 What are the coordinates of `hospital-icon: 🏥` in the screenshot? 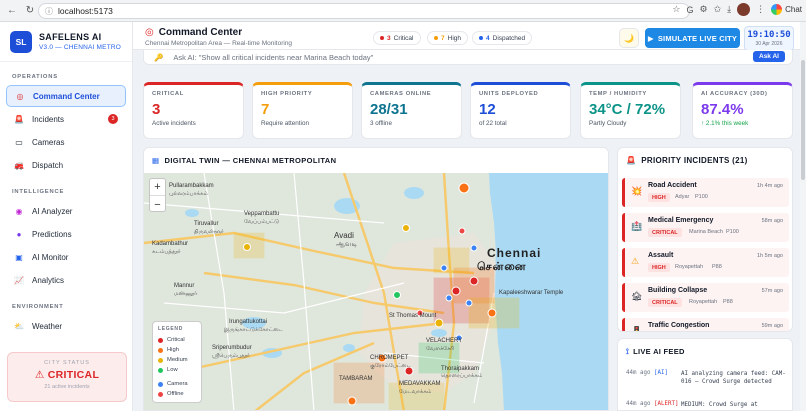 It's located at (637, 226).